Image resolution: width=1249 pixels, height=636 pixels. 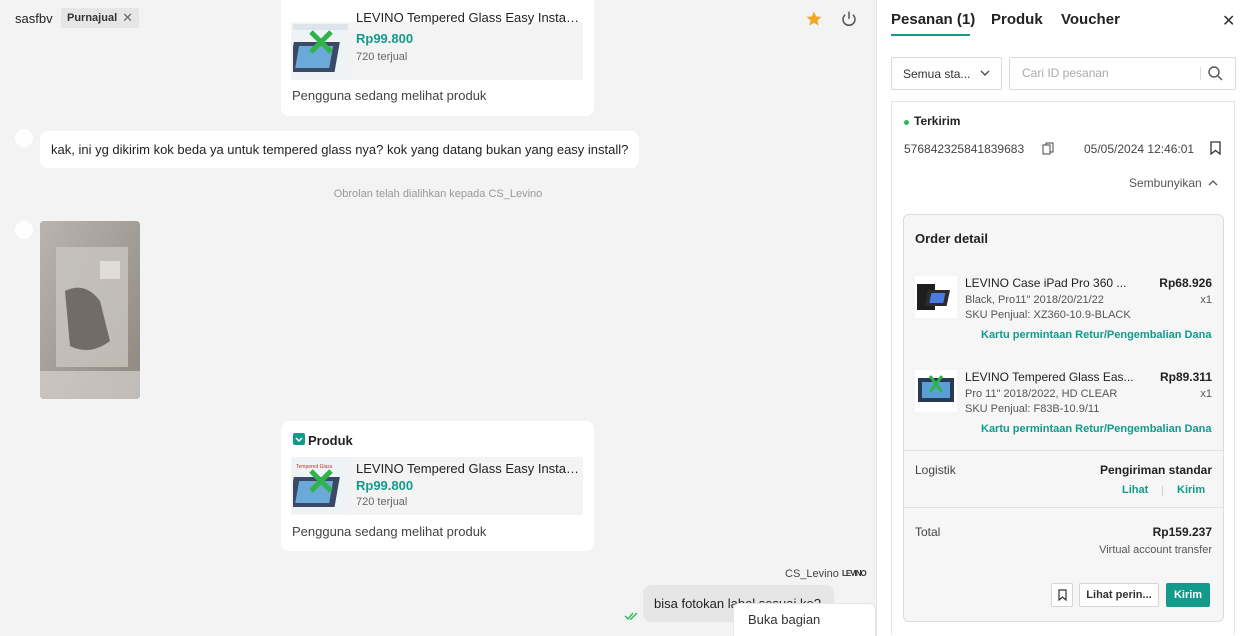 I want to click on customer-photo, so click(x=90, y=310).